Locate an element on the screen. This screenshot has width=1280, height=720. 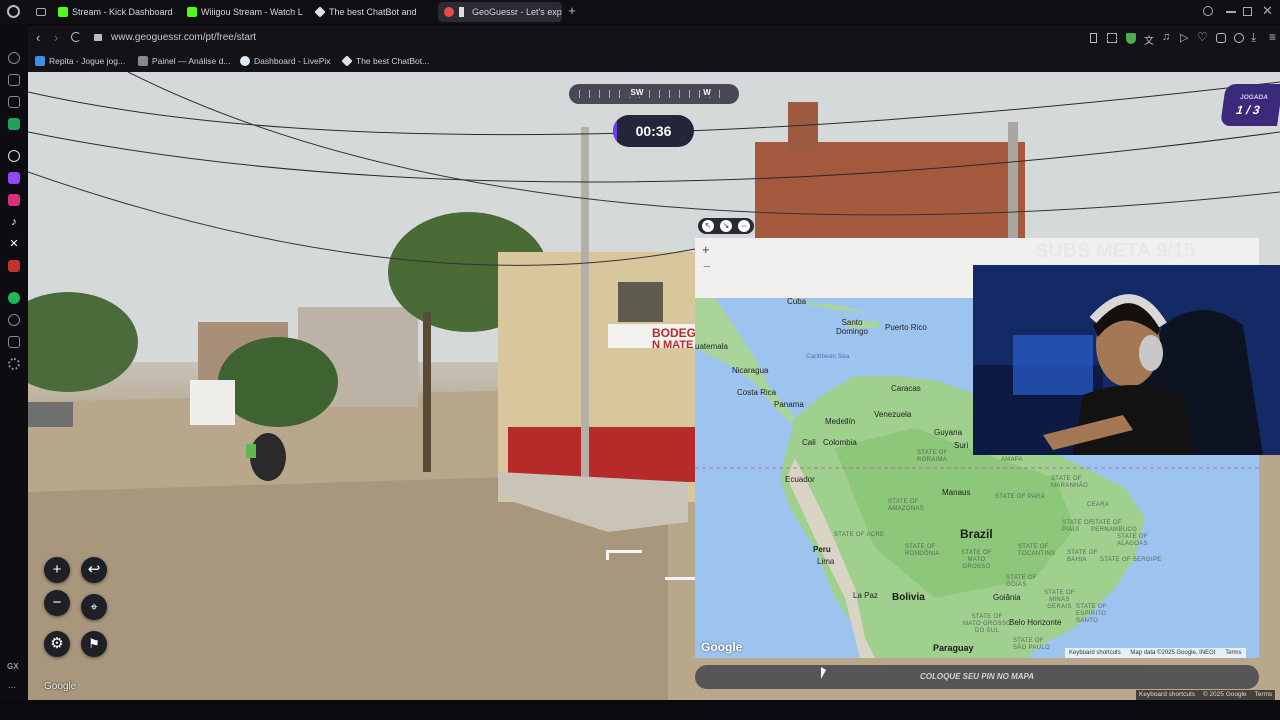
footer-keyboard-shortcuts-link: Keyboard shortcuts is located at coordinates (1167, 694).